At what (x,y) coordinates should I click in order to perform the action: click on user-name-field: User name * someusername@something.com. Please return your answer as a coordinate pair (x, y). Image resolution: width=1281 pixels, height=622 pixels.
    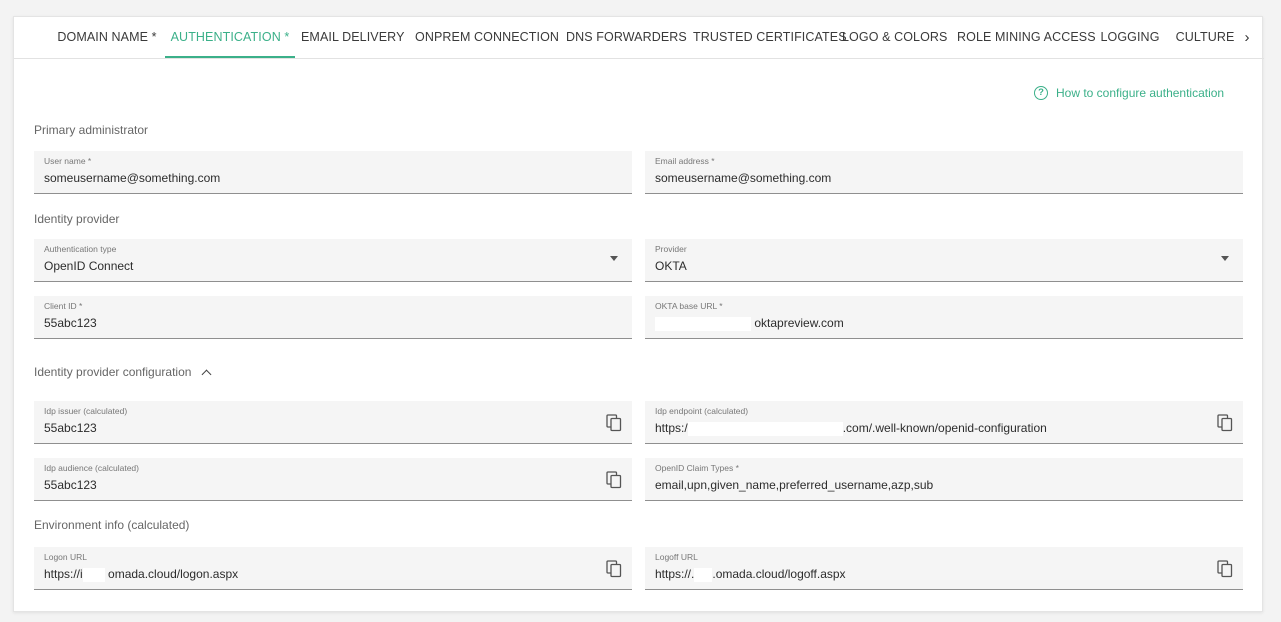
    Looking at the image, I should click on (333, 172).